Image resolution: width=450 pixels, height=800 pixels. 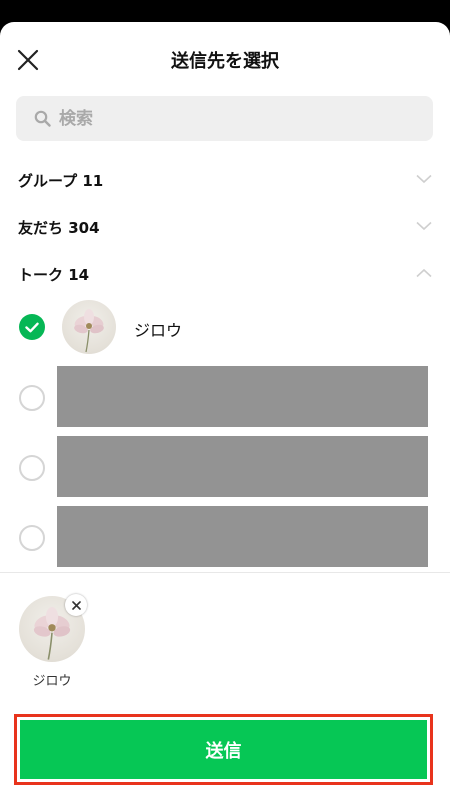 I want to click on remove-selected-button, so click(x=76, y=605).